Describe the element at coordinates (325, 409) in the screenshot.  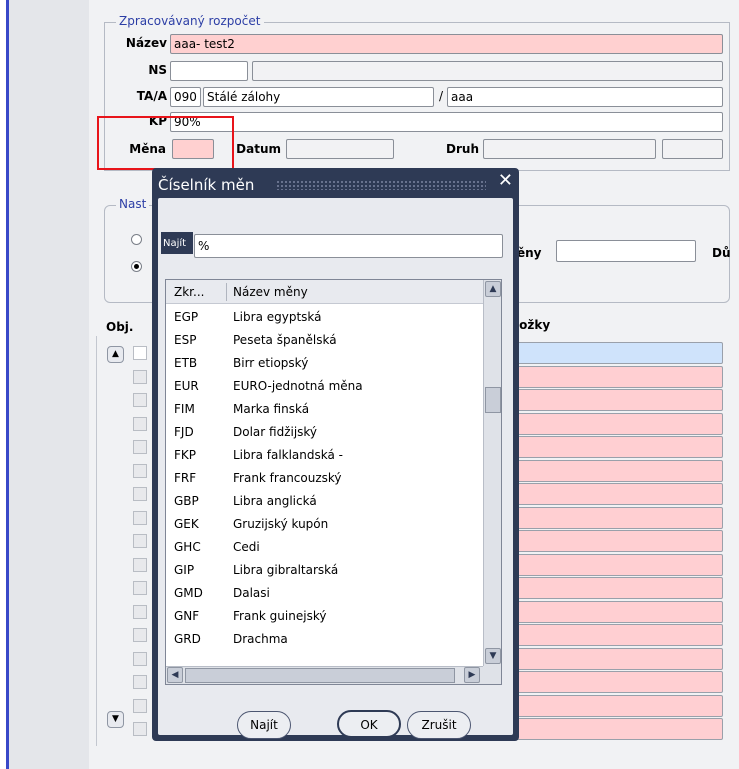
I see `currency-list-item: FIM Marka finská` at that location.